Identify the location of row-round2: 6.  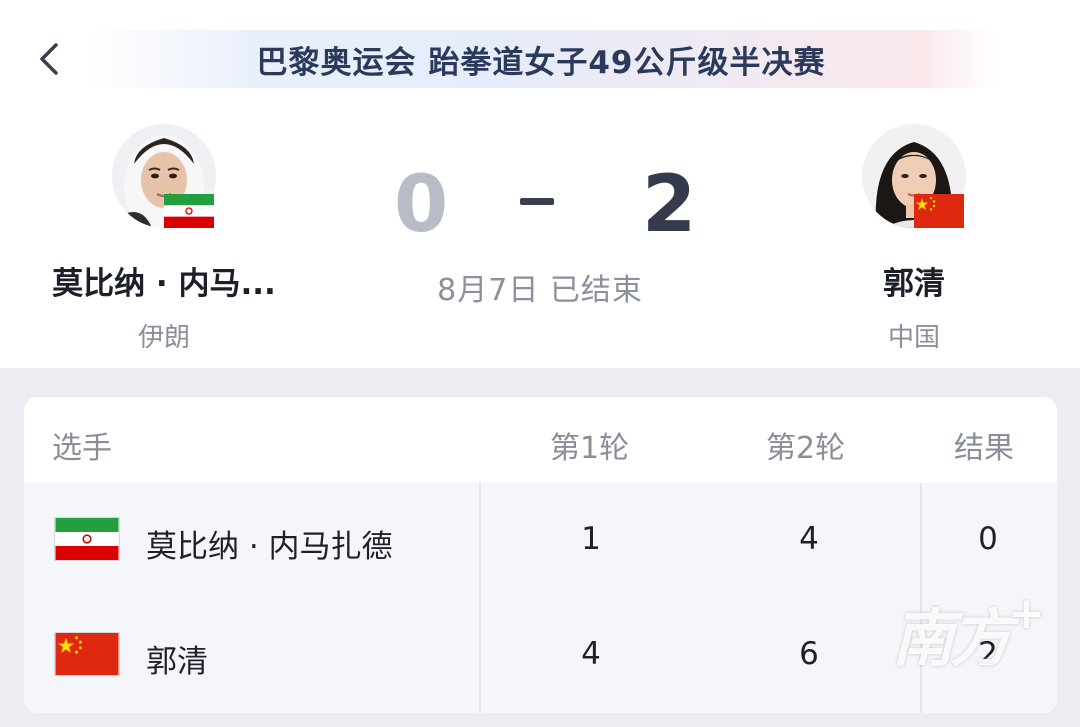
(809, 654).